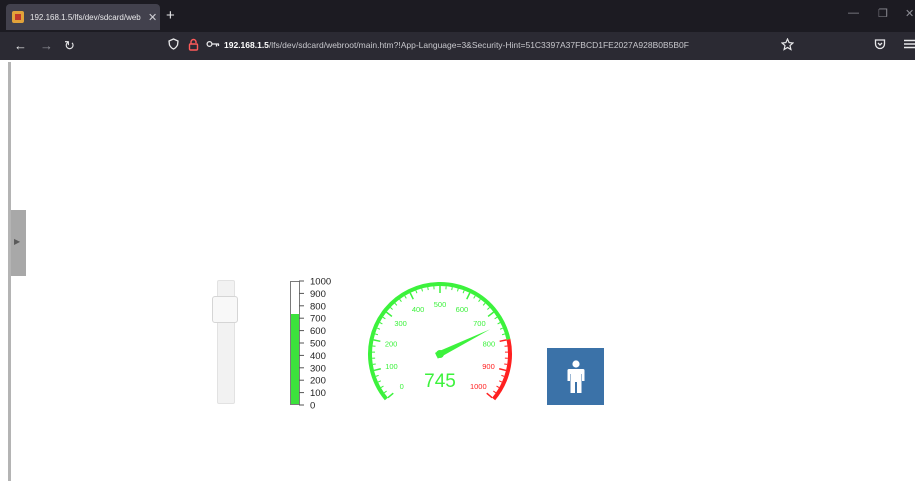 The height and width of the screenshot is (481, 915). What do you see at coordinates (391, 366) in the screenshot?
I see `dial-scale-label: 100` at bounding box center [391, 366].